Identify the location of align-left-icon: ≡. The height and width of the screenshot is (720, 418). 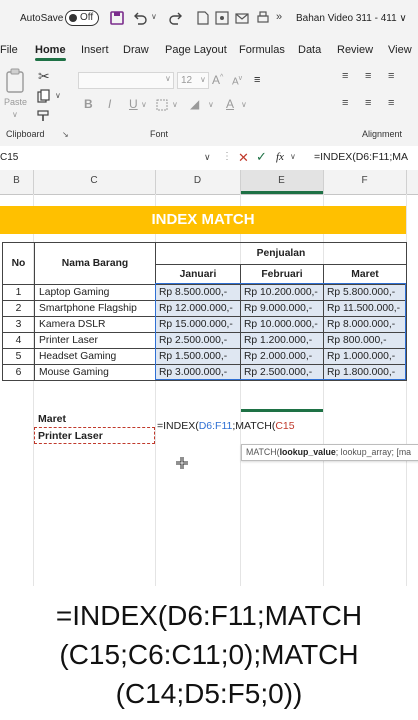
(345, 103).